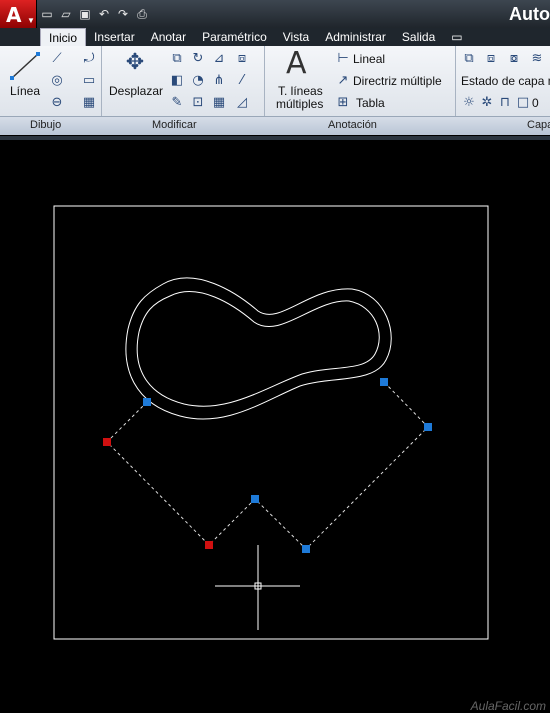 The image size is (550, 713). I want to click on linear-dimension-icon: ⊢, so click(343, 58).